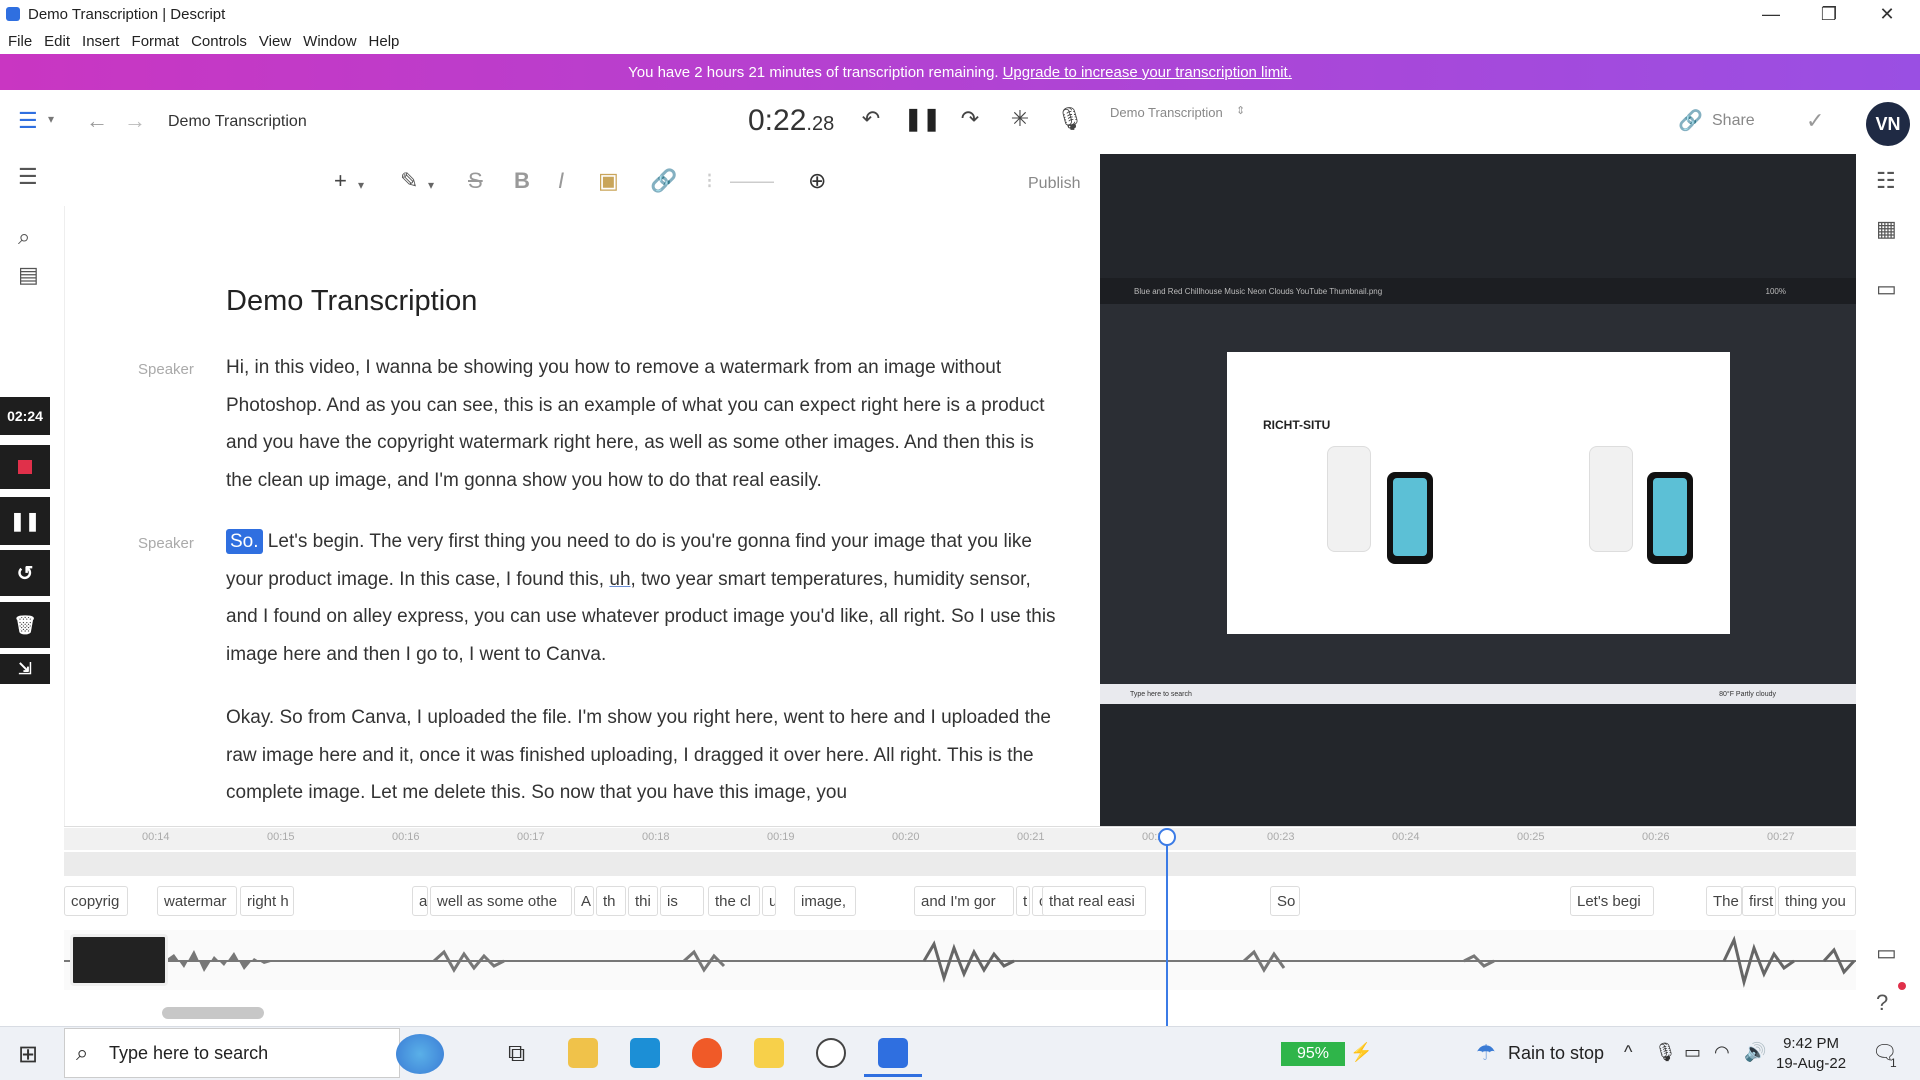 The width and height of the screenshot is (1920, 1080). What do you see at coordinates (351, 301) in the screenshot?
I see `document-title: Demo Transcription` at bounding box center [351, 301].